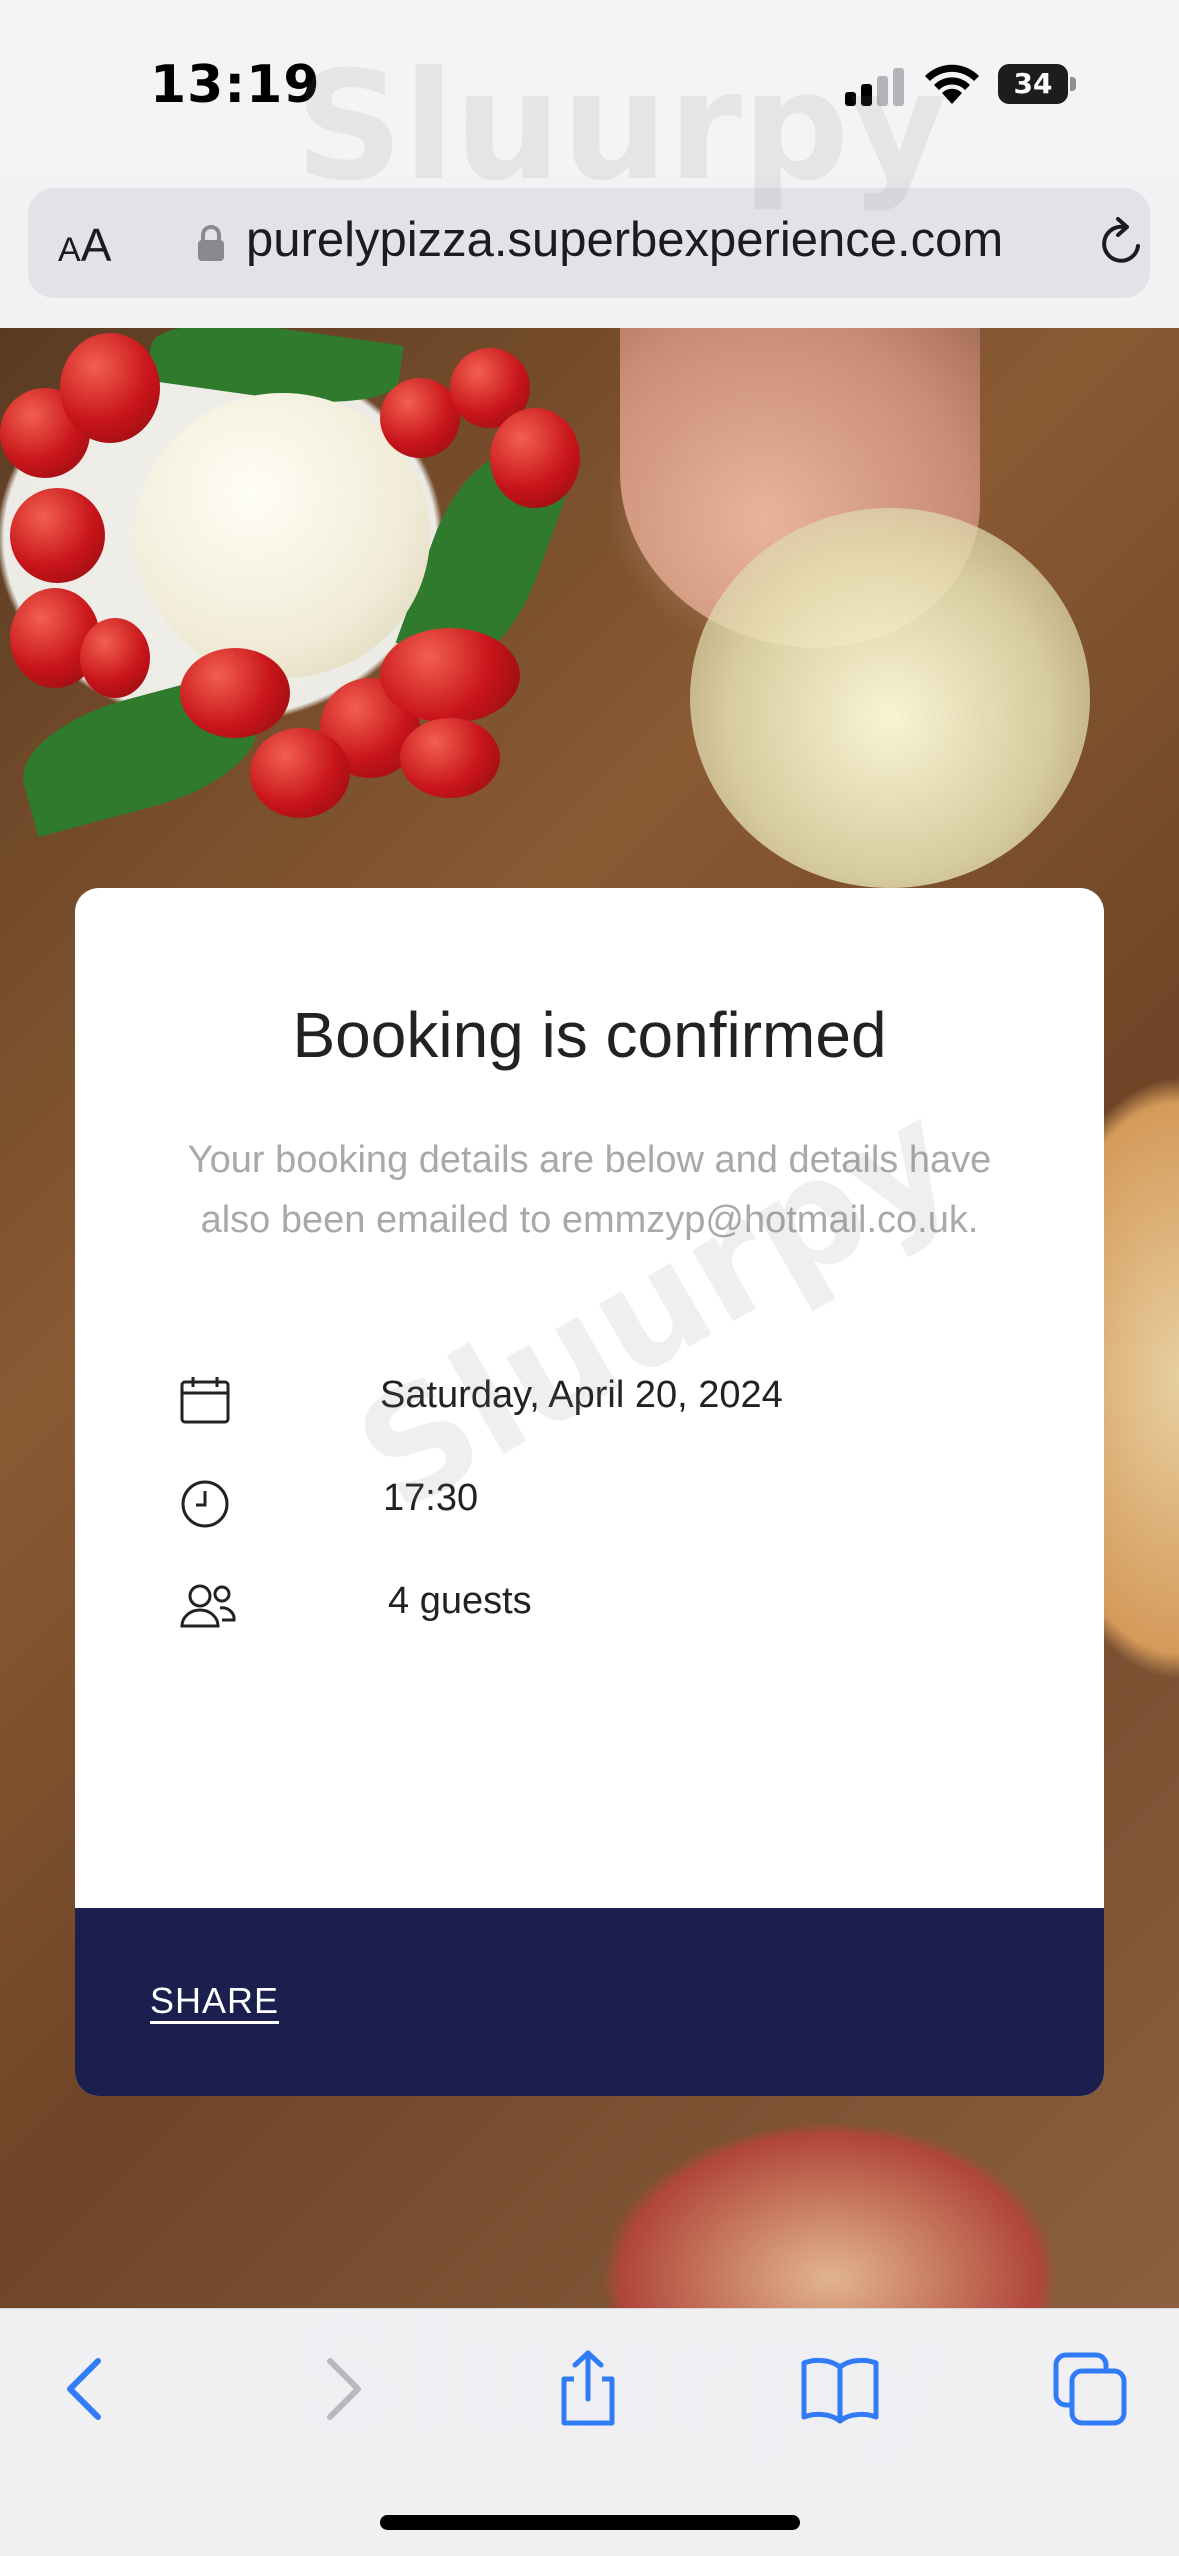 The width and height of the screenshot is (1179, 2556). Describe the element at coordinates (840, 2389) in the screenshot. I see `bookmarks-icon` at that location.